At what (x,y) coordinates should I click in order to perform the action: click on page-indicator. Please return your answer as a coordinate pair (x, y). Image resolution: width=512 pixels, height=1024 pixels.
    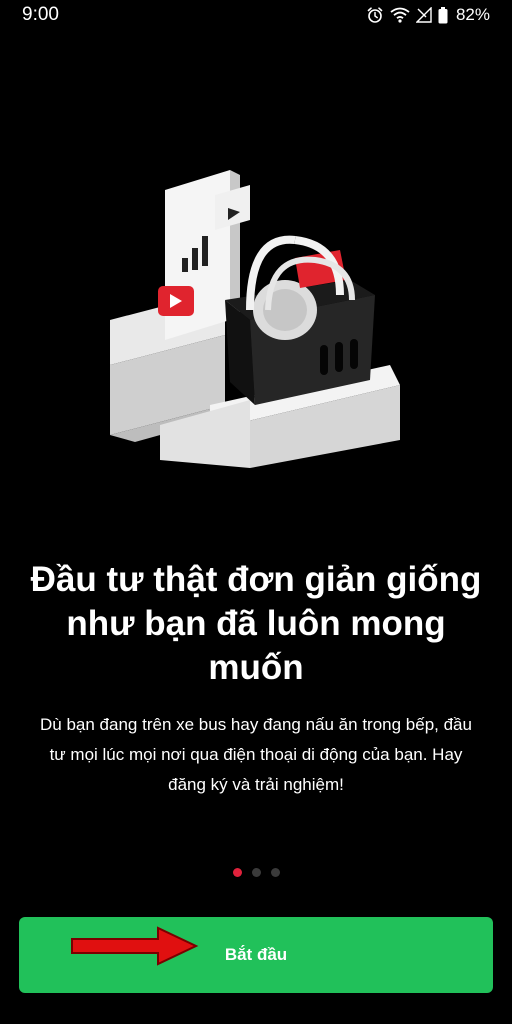
    Looking at the image, I should click on (256, 874).